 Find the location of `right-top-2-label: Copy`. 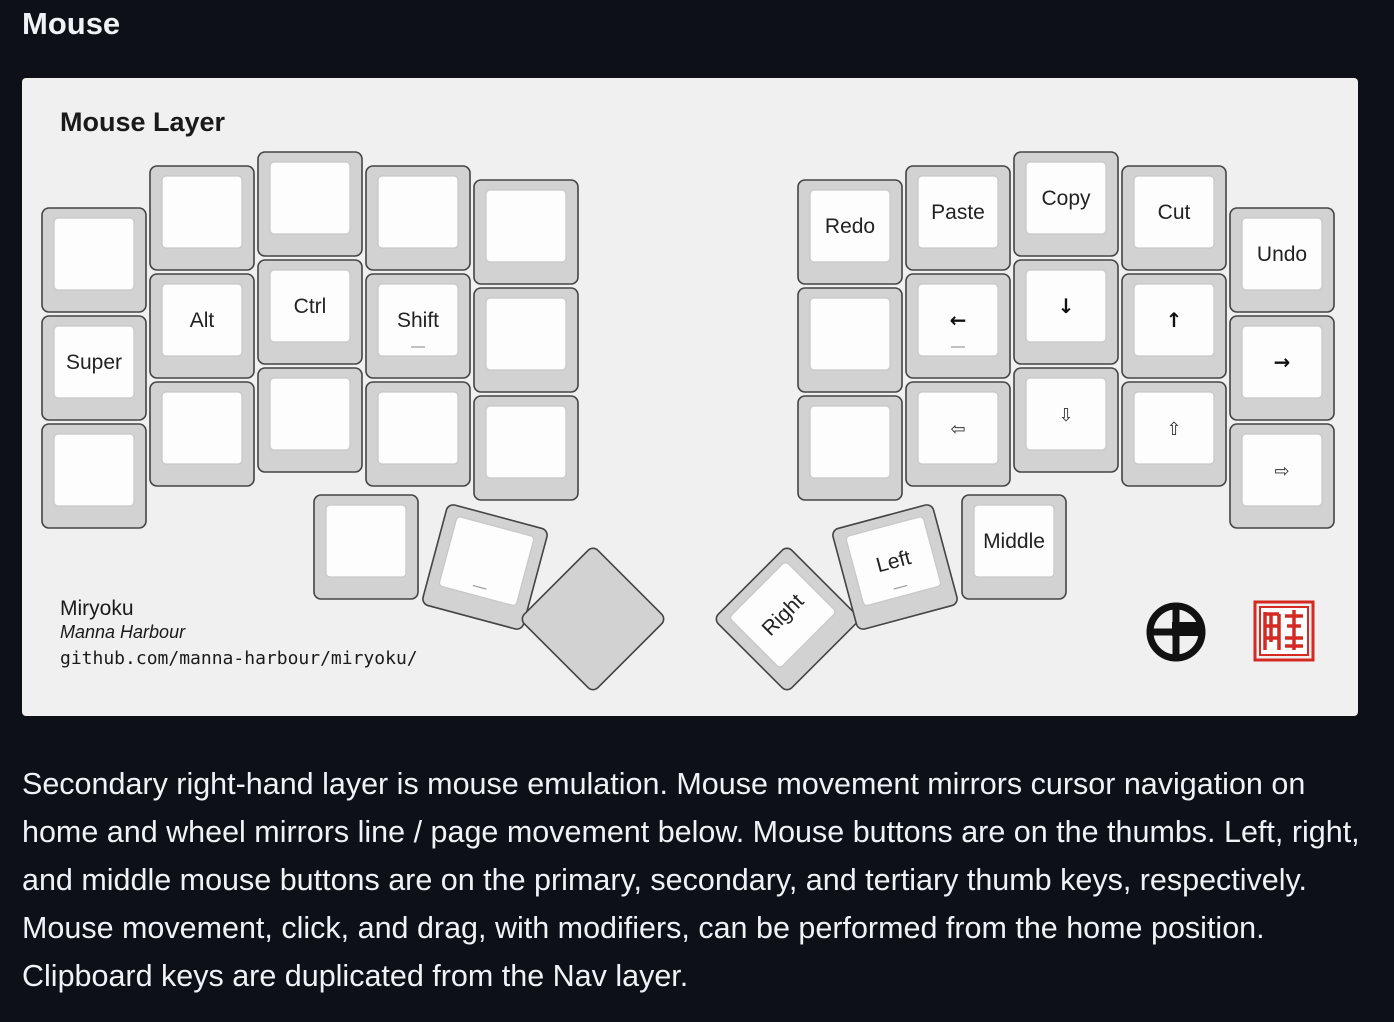

right-top-2-label: Copy is located at coordinates (1066, 198).